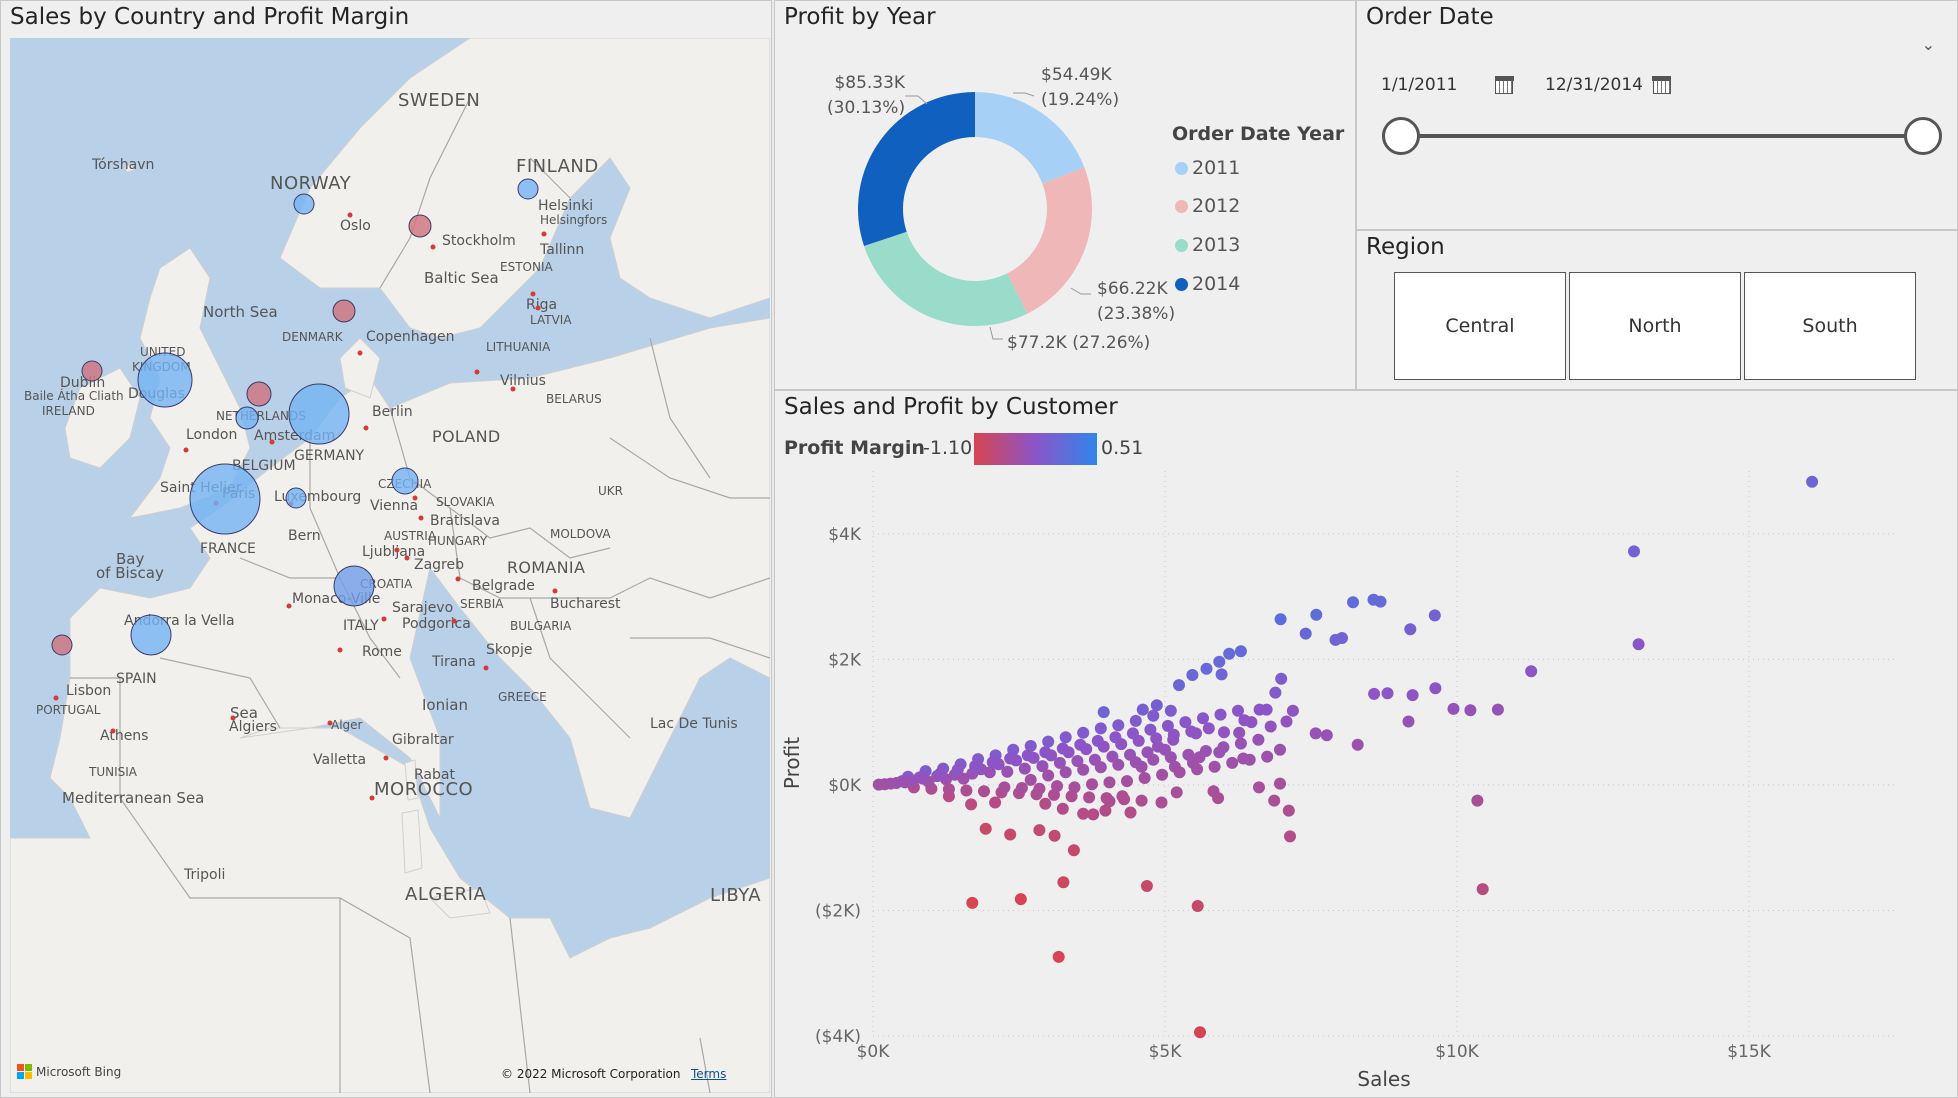 The height and width of the screenshot is (1098, 1958). I want to click on region-slicer: Region Central North South, so click(1657, 310).